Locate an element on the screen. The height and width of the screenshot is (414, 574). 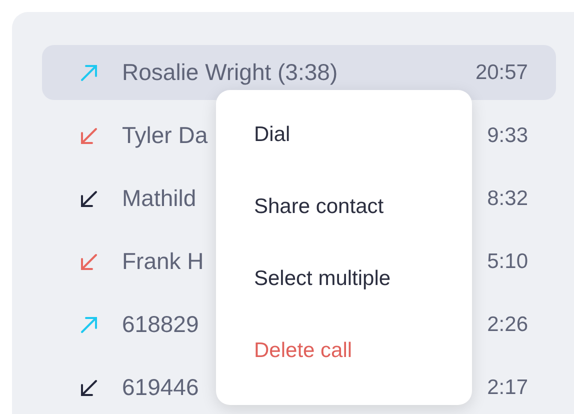
caller-name: Tyler Da is located at coordinates (165, 135).